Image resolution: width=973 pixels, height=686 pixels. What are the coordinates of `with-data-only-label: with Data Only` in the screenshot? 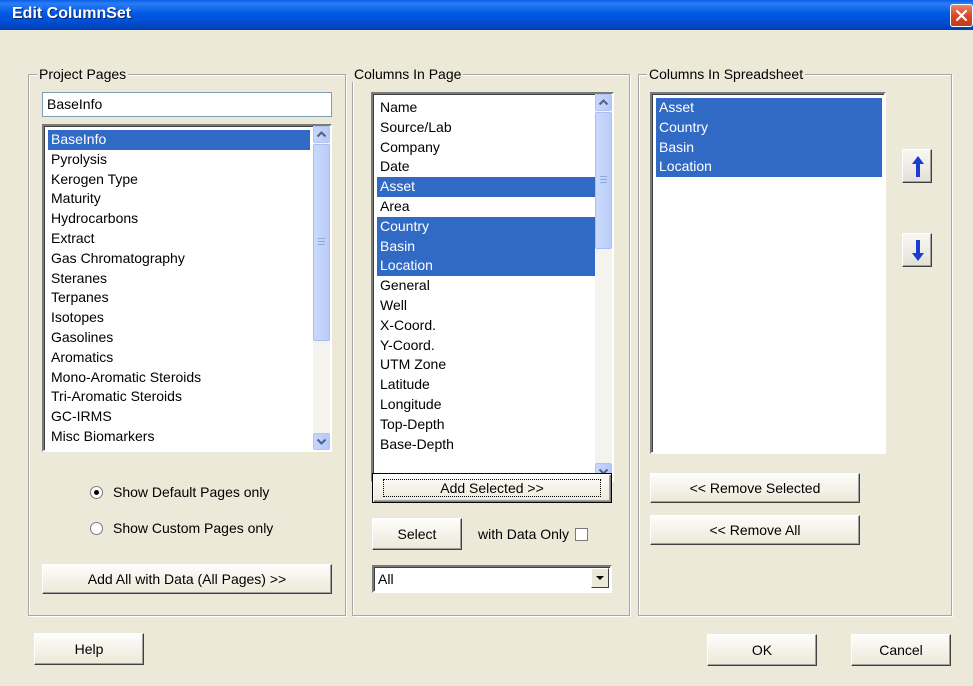 It's located at (524, 534).